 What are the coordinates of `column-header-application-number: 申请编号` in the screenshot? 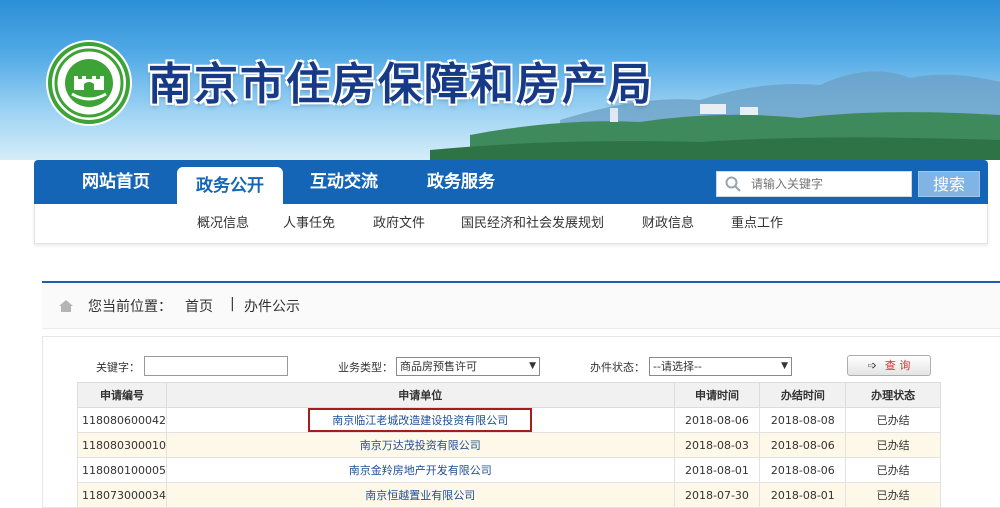 It's located at (122, 395).